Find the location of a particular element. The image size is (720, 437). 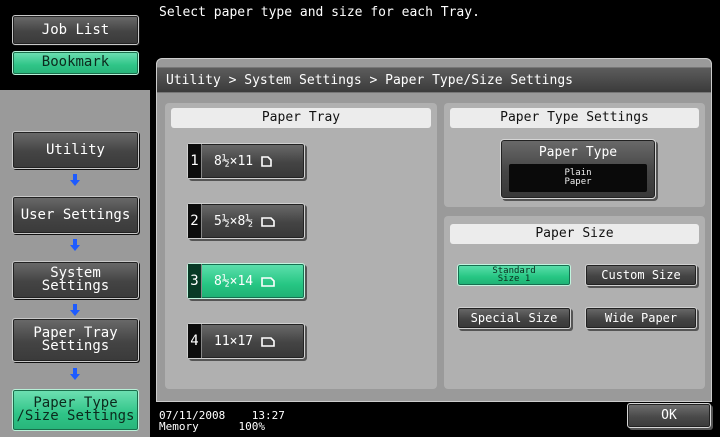

tray-size-label: 11×17 is located at coordinates (234, 341).